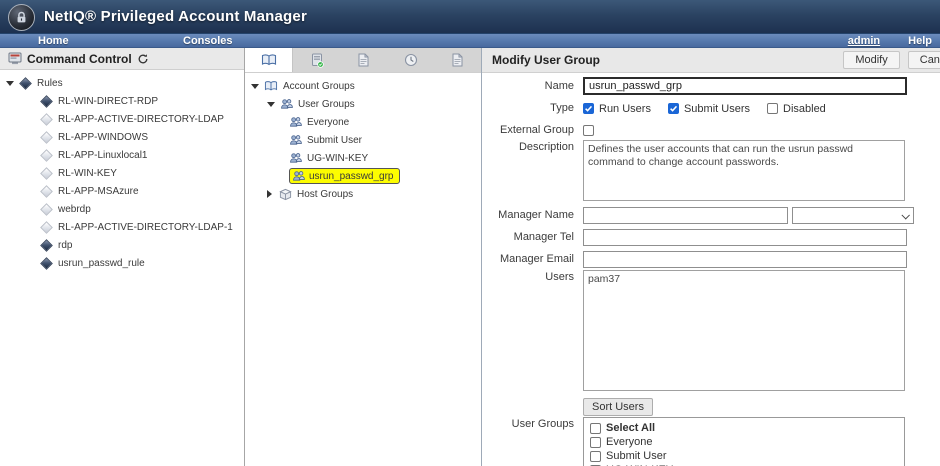 Image resolution: width=940 pixels, height=466 pixels. What do you see at coordinates (363, 86) in the screenshot?
I see `tree-node-account-groups: Account Groups` at bounding box center [363, 86].